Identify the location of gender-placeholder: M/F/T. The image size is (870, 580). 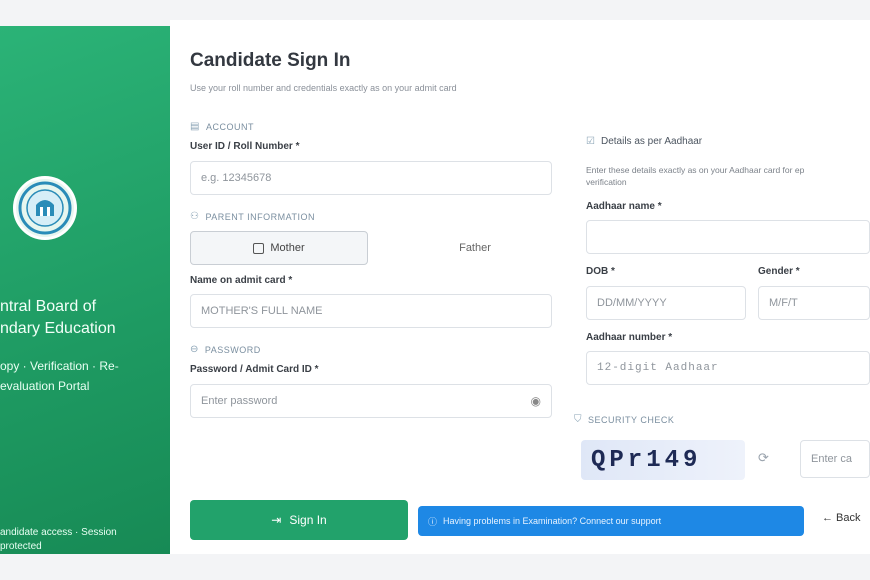
(783, 303).